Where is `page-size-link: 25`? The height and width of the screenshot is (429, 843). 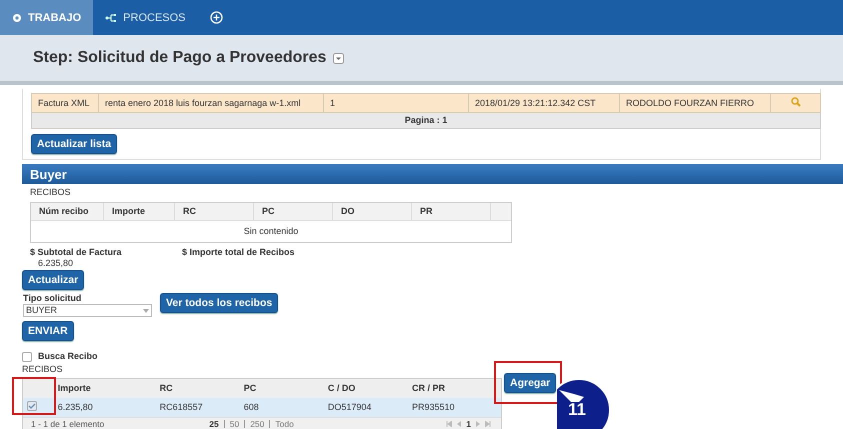
page-size-link: 25 is located at coordinates (214, 424).